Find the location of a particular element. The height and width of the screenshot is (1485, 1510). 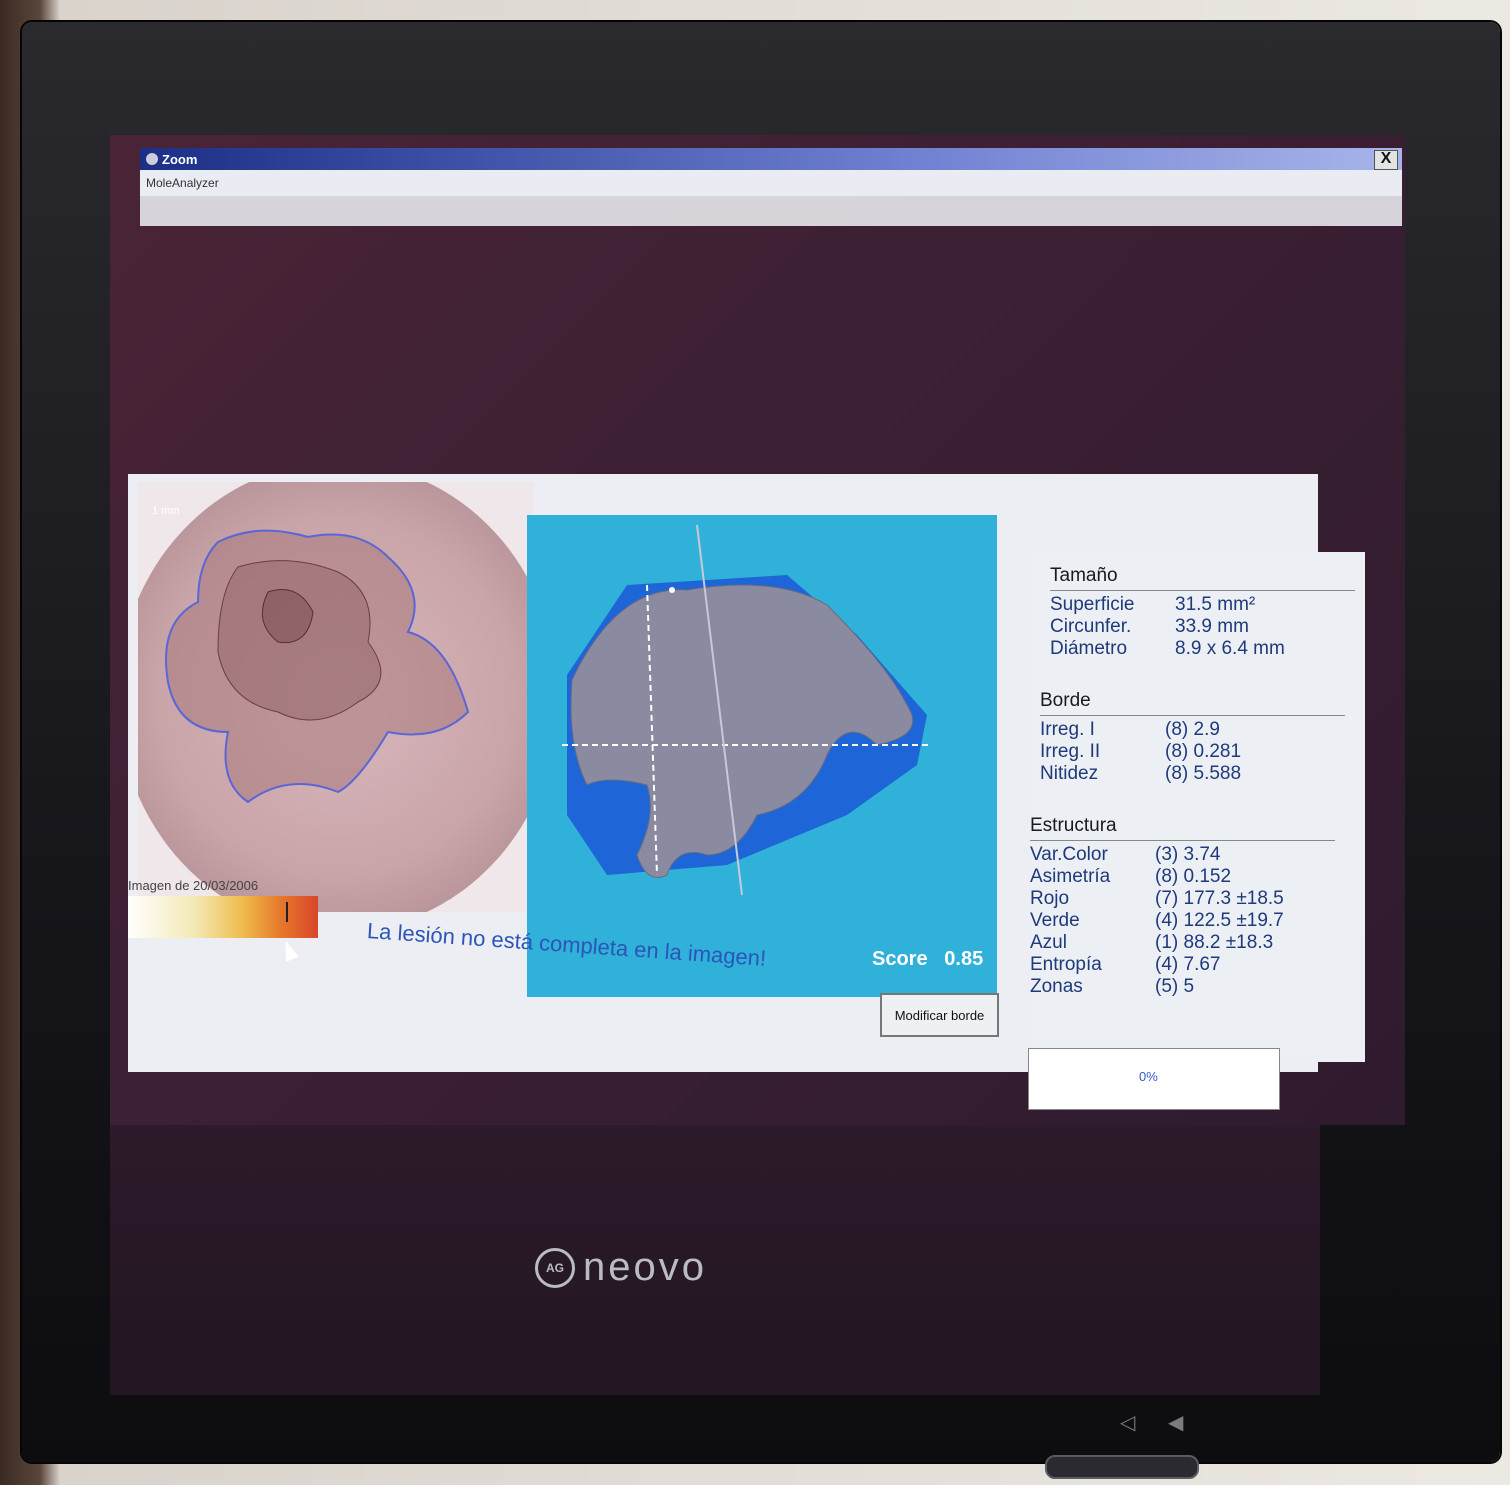

brand-name: neovo is located at coordinates (645, 1267).